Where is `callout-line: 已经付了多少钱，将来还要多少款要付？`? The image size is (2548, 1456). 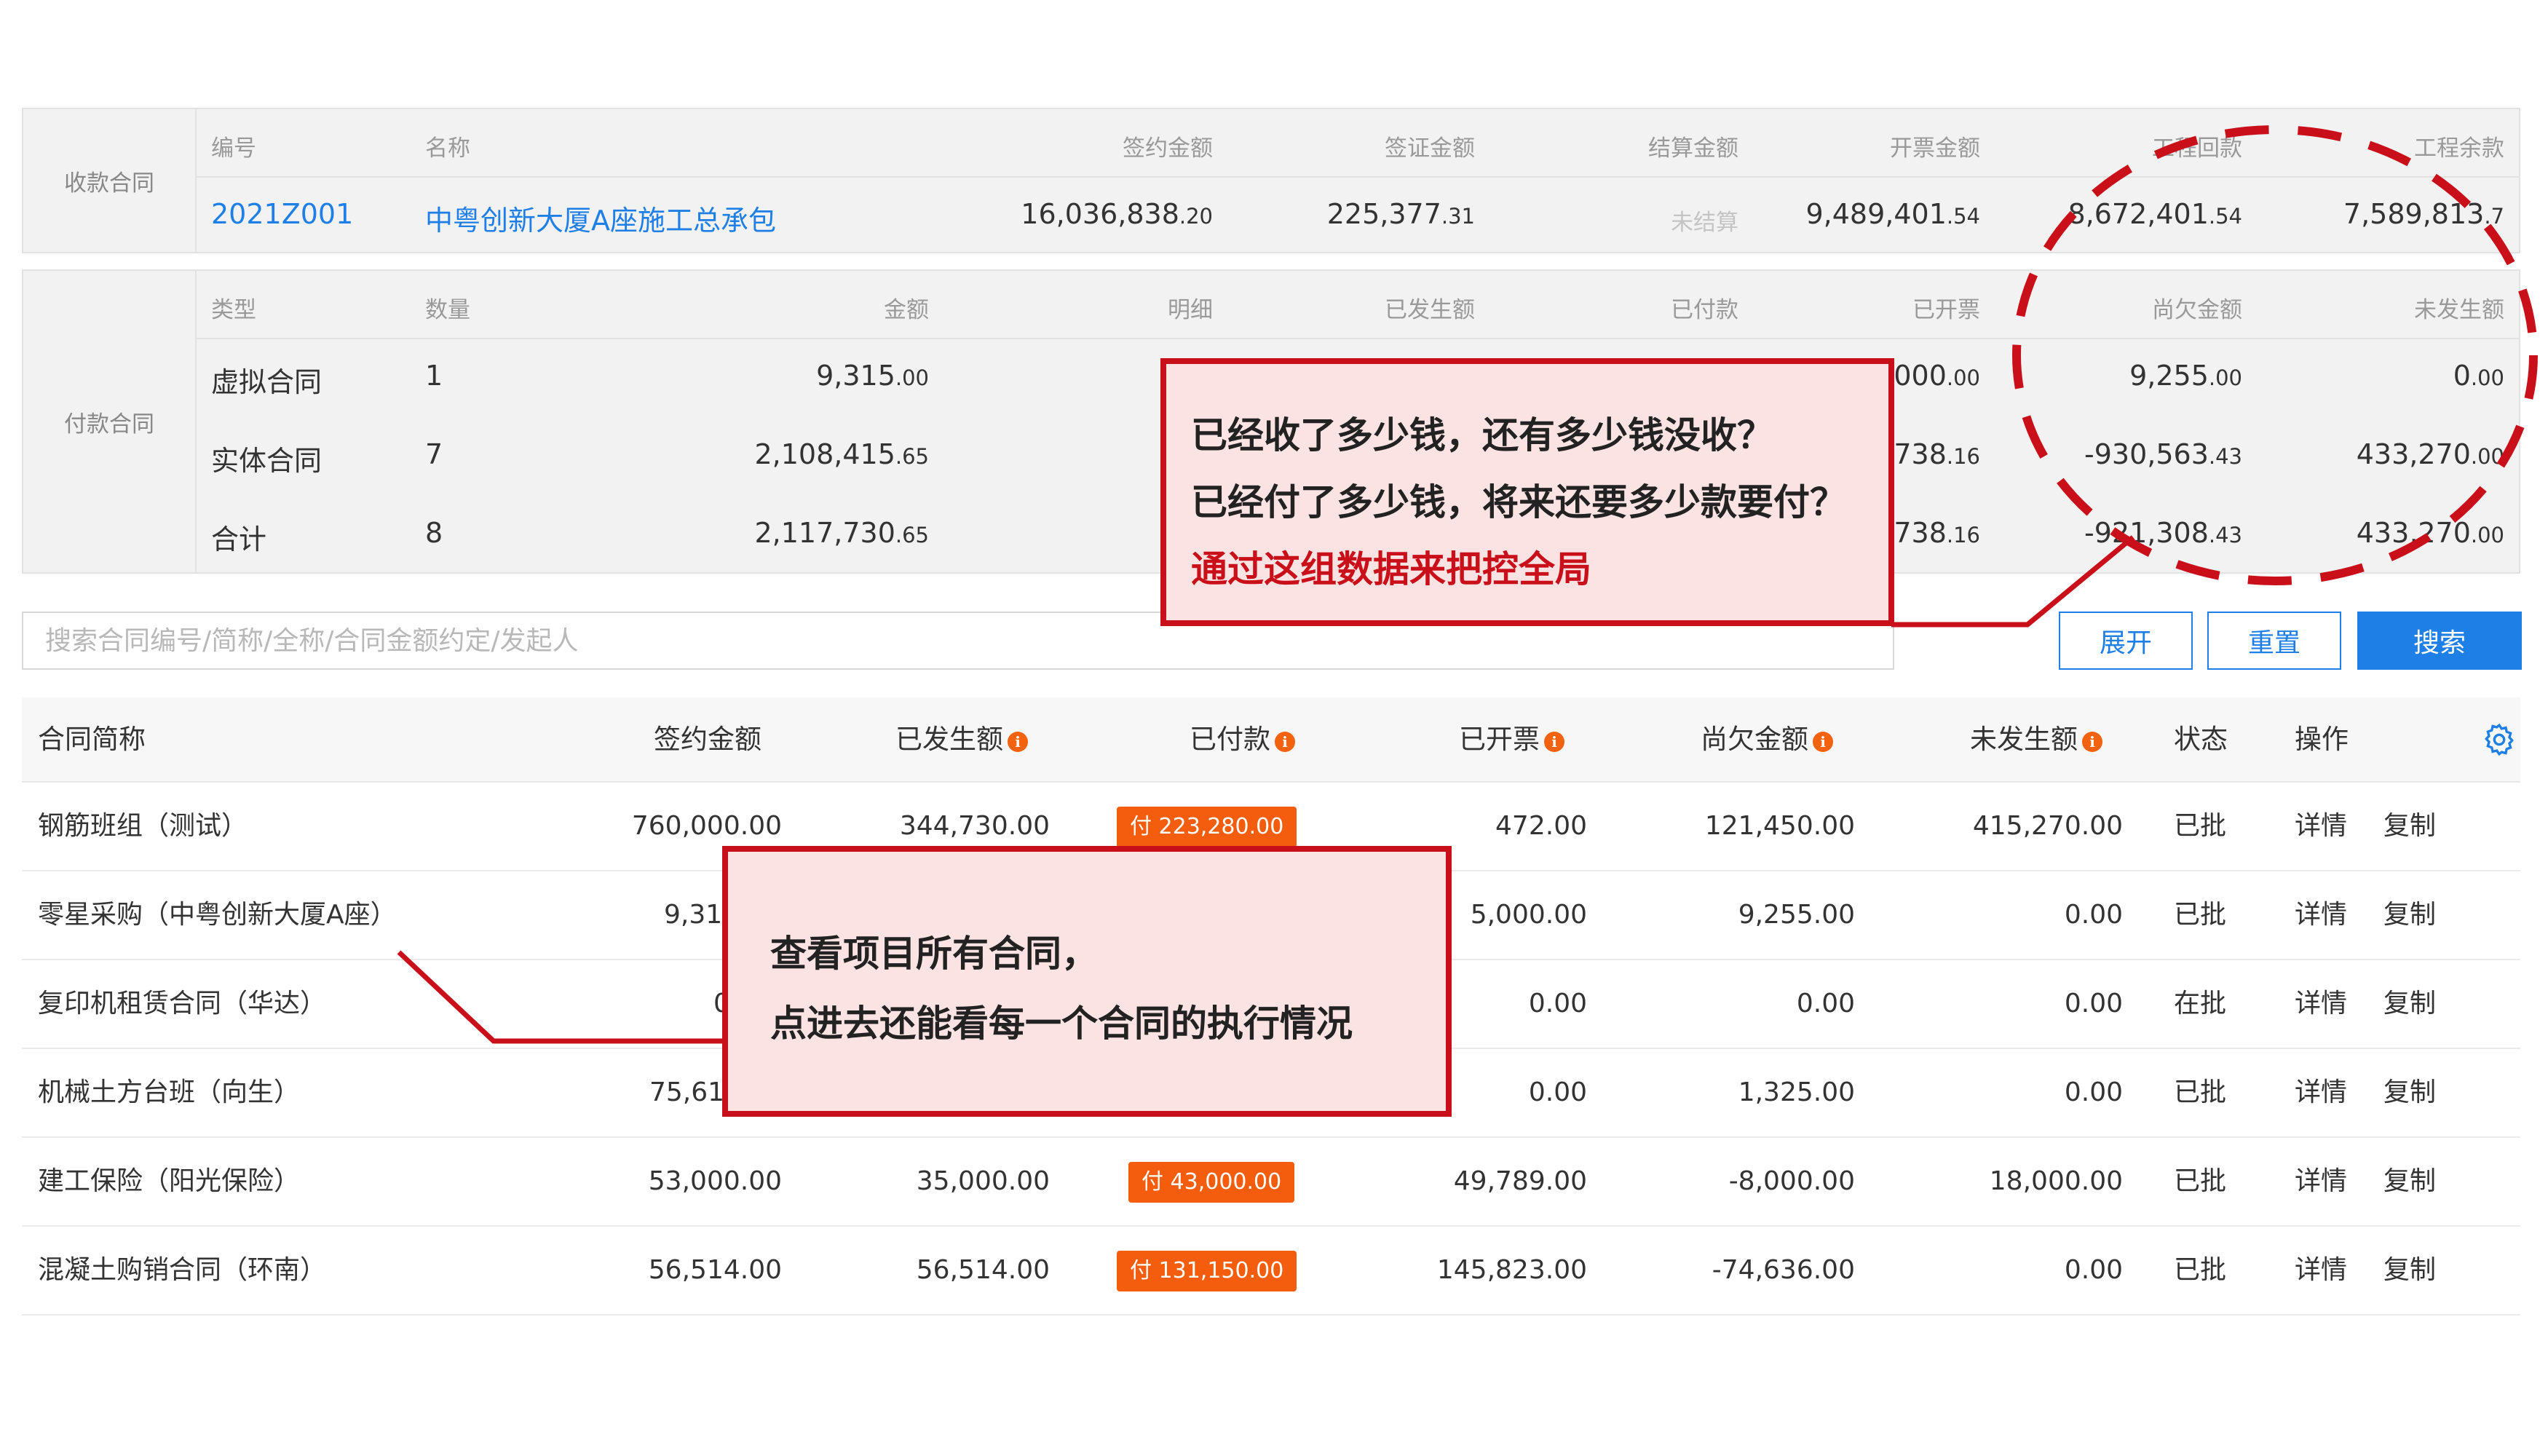
callout-line: 已经付了多少钱，将来还要多少款要付？ is located at coordinates (1518, 502).